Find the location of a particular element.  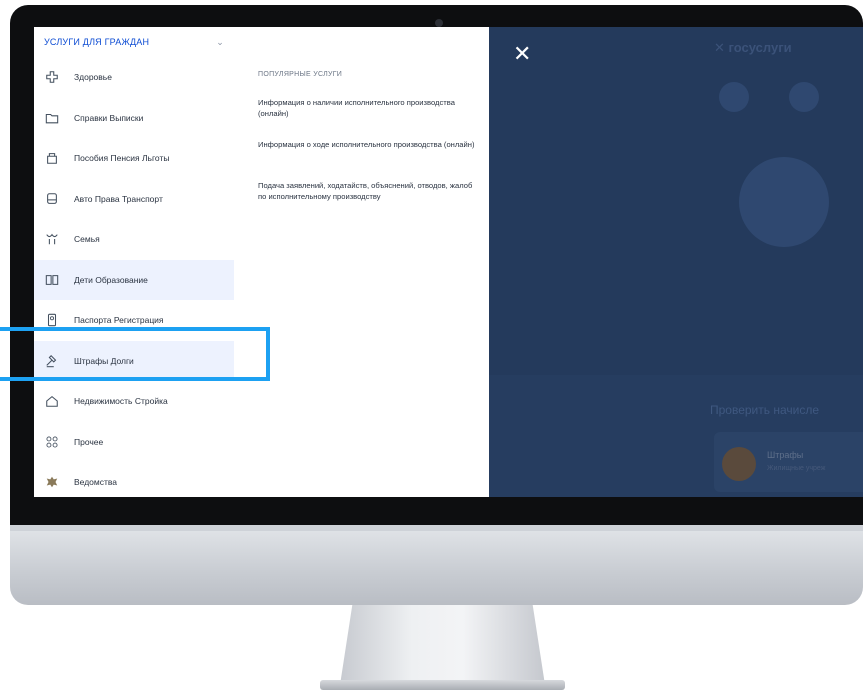

passport-icon is located at coordinates (52, 320).